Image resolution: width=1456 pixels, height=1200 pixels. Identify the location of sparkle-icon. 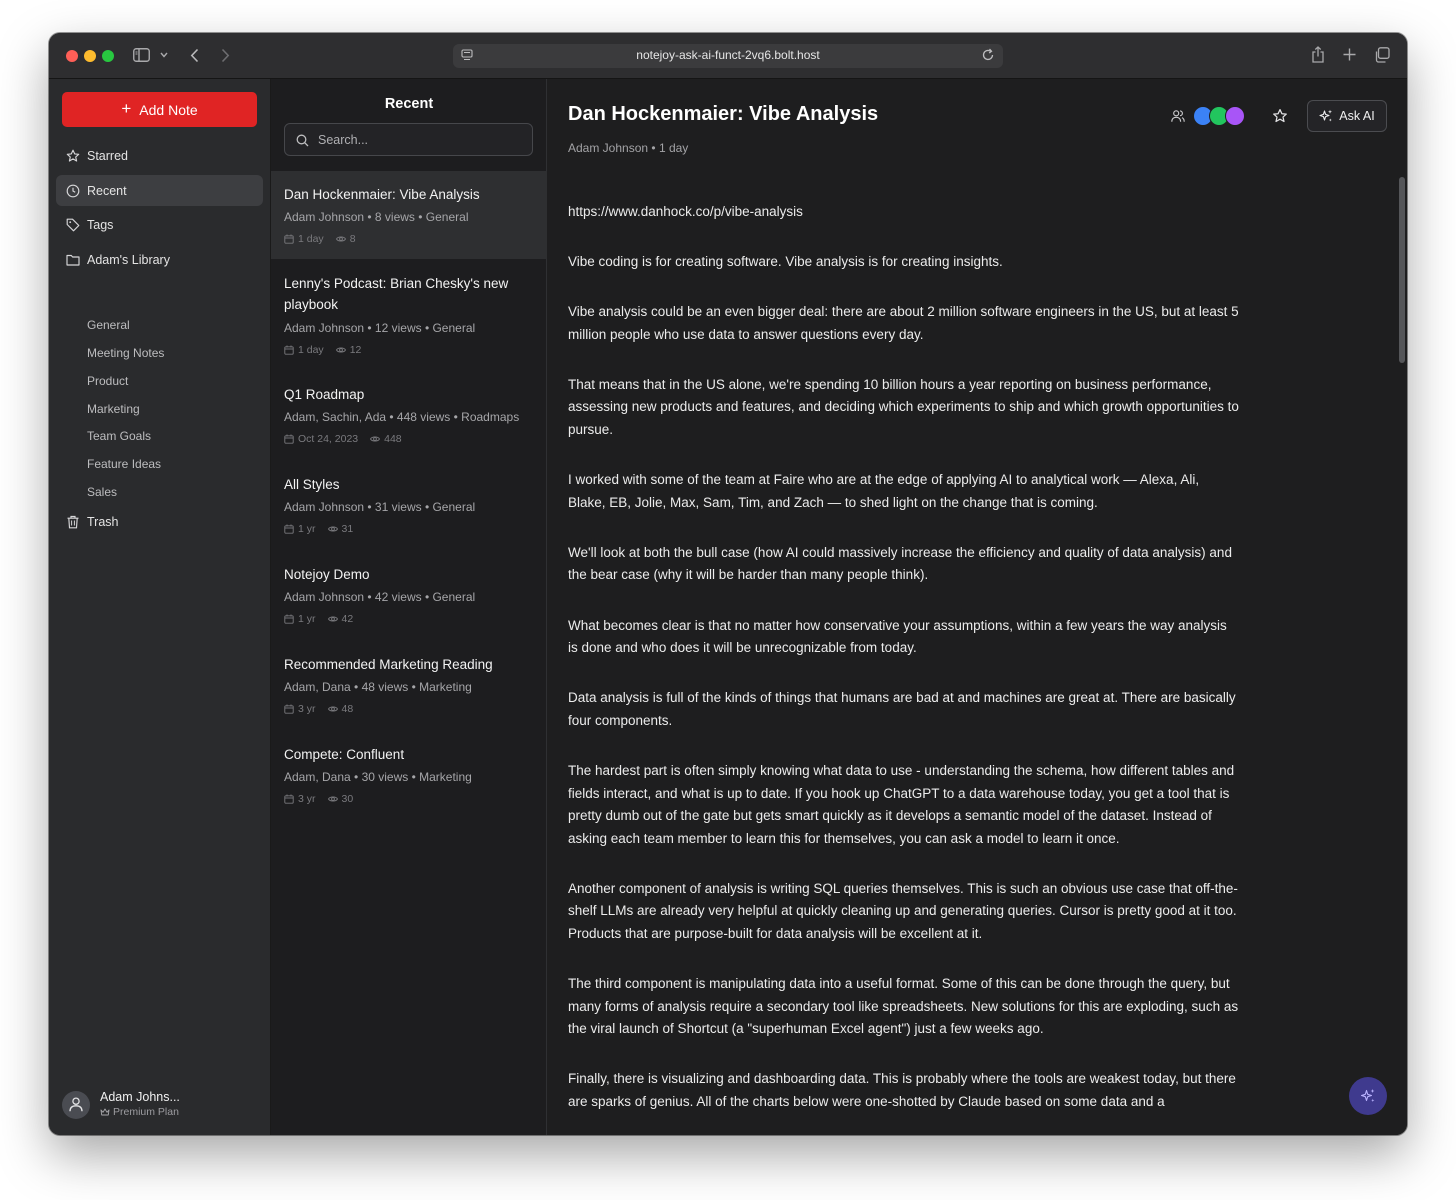
(1367, 1095).